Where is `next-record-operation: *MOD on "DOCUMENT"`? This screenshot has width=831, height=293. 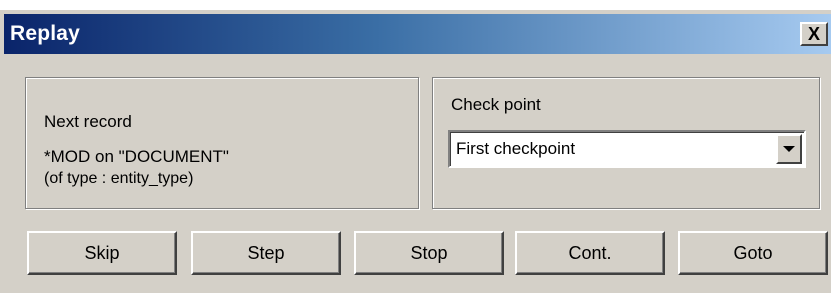 next-record-operation: *MOD on "DOCUMENT" is located at coordinates (136, 156).